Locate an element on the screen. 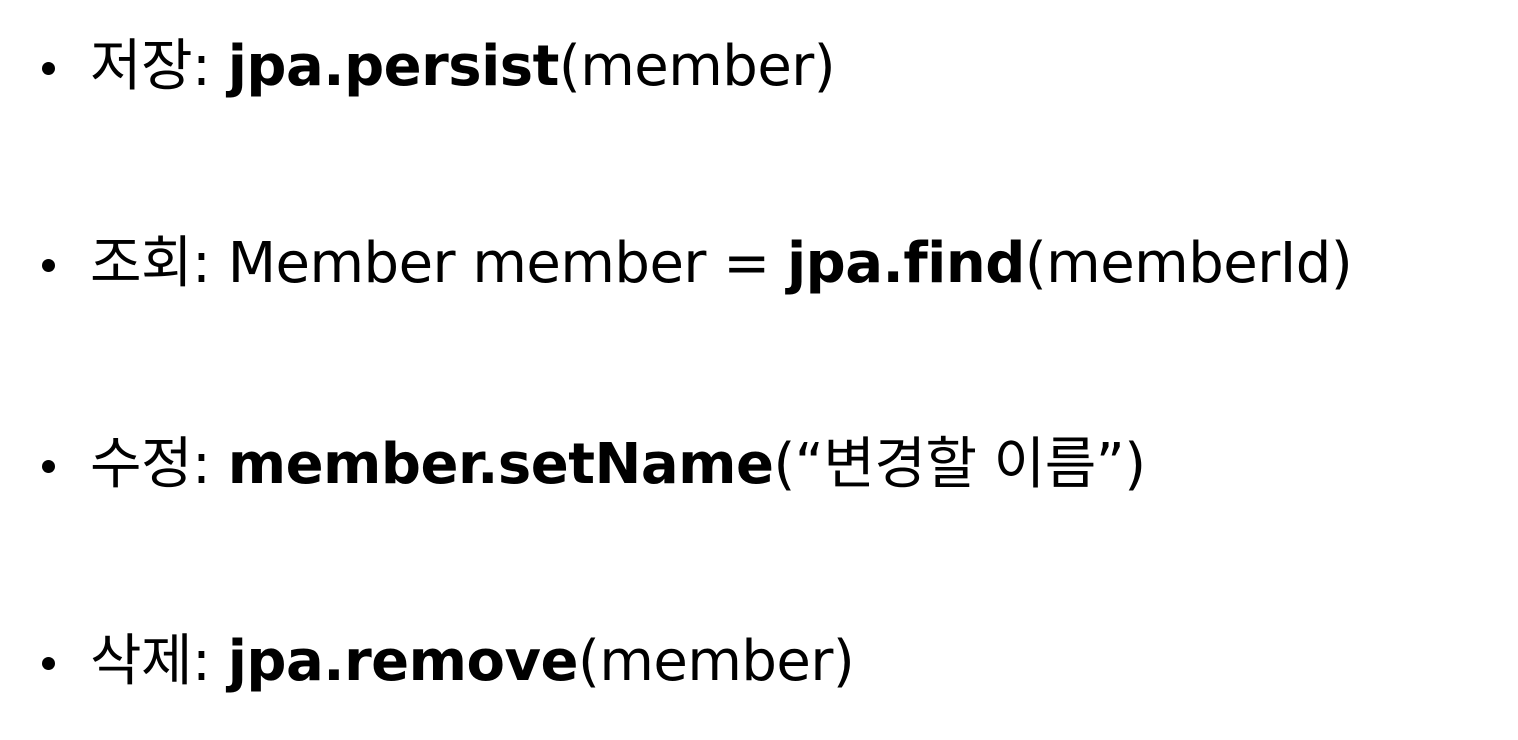 The height and width of the screenshot is (740, 1518). list-item-text: 삭제: jpa.remove(member) is located at coordinates (472, 662).